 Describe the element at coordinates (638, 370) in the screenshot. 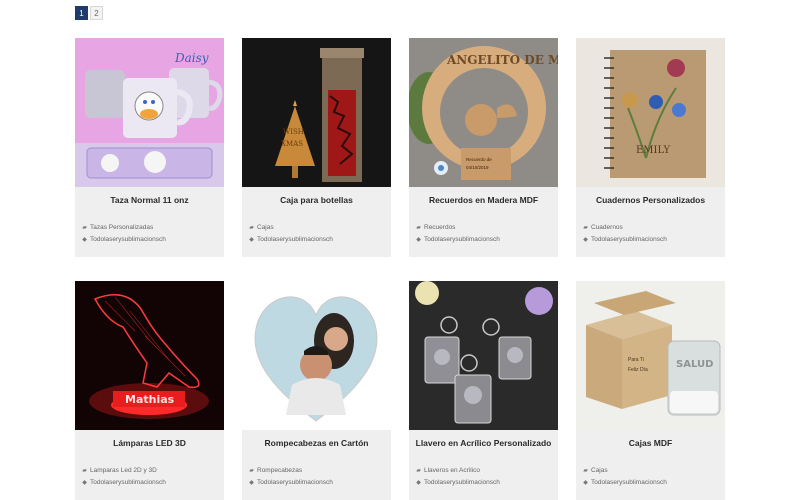

I see `svg-text: Feliz Día` at that location.